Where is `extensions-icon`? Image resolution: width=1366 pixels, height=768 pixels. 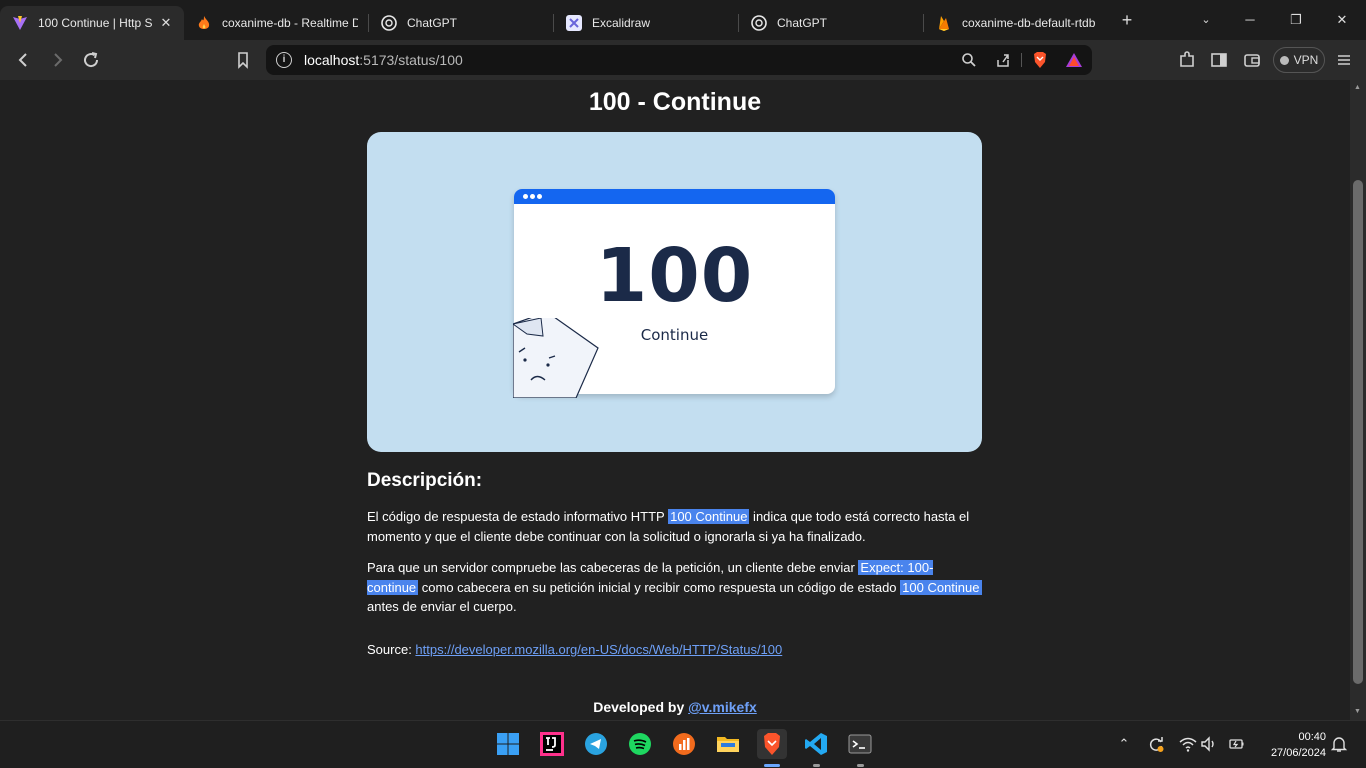 extensions-icon is located at coordinates (1187, 60).